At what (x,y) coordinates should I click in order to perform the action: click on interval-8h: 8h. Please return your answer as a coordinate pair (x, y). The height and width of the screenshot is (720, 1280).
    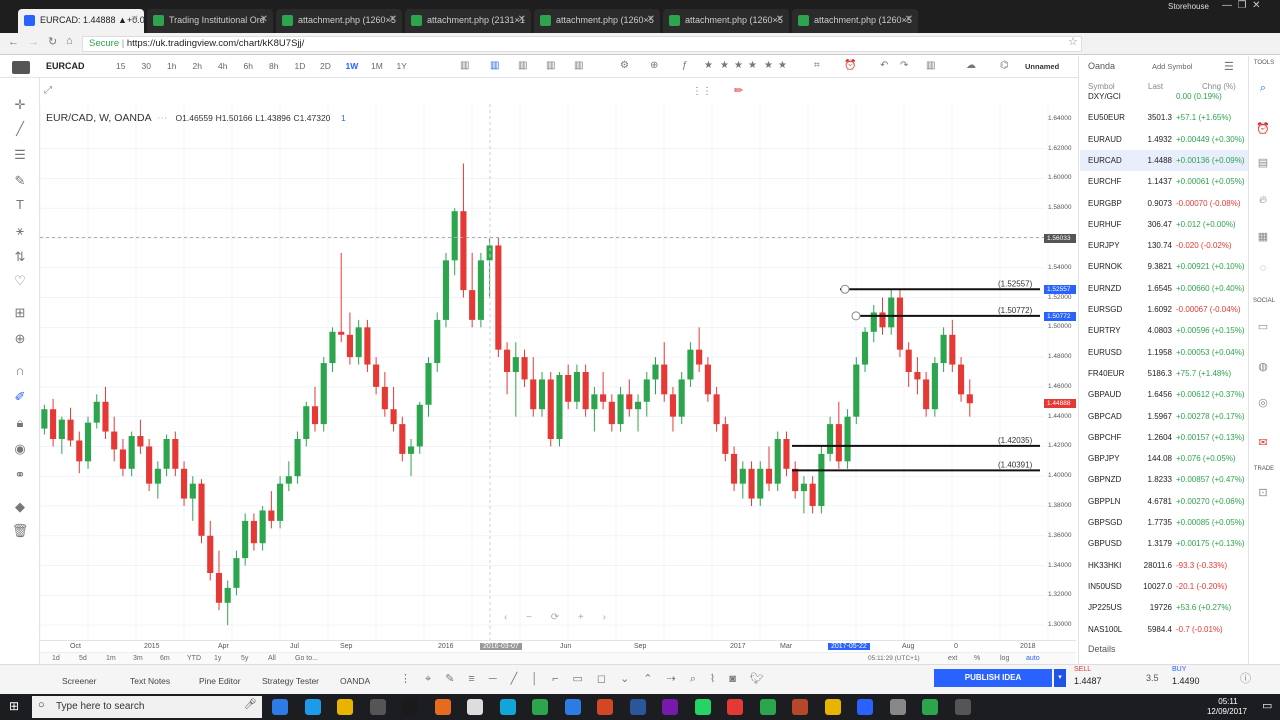
    Looking at the image, I should click on (273, 66).